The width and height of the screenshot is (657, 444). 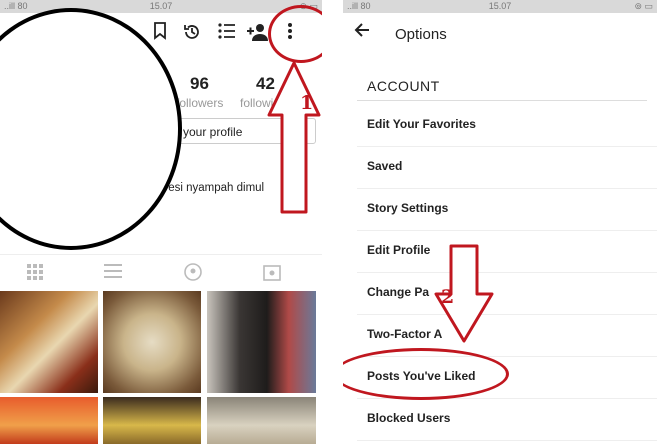 What do you see at coordinates (294, 137) in the screenshot?
I see `annotation-arrow-up` at bounding box center [294, 137].